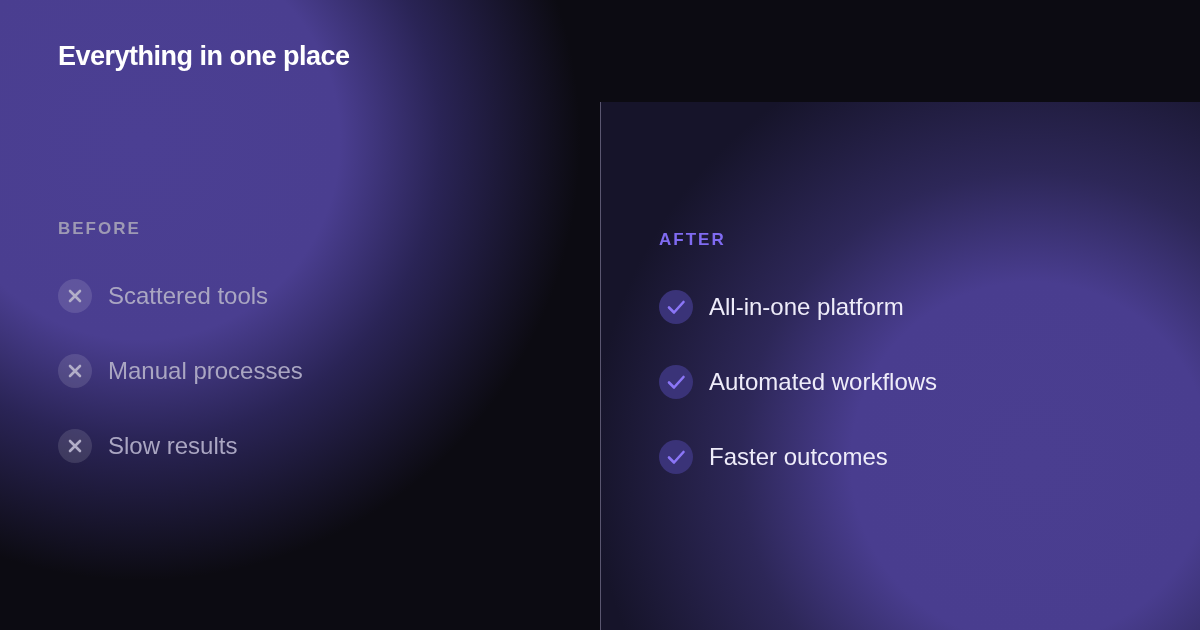  What do you see at coordinates (100, 229) in the screenshot?
I see `column-heading: BEFORE` at bounding box center [100, 229].